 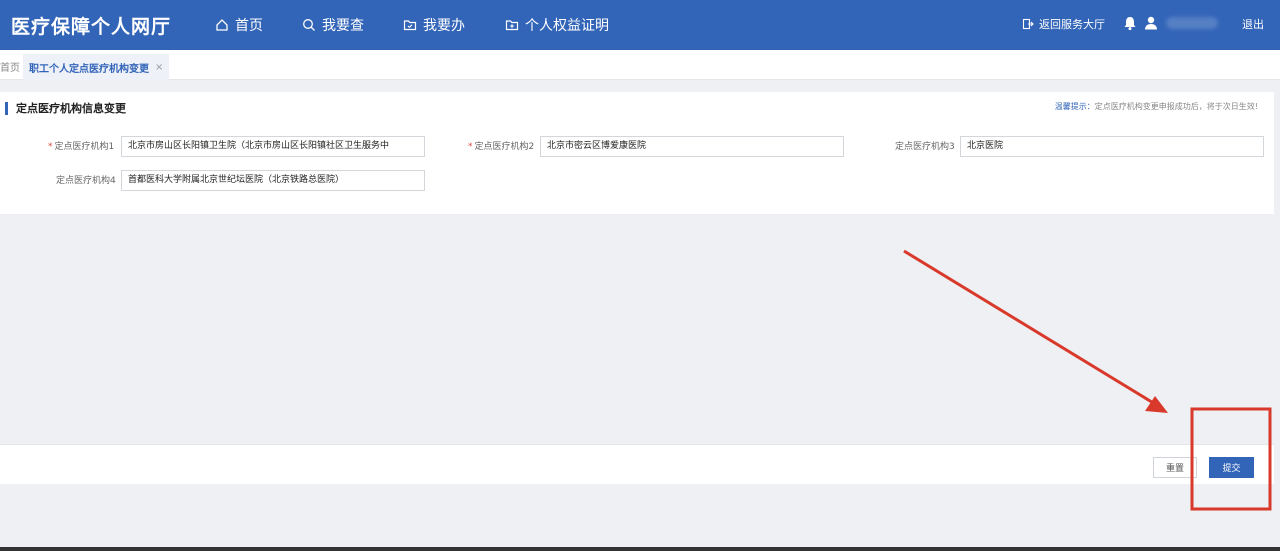 What do you see at coordinates (444, 26) in the screenshot?
I see `nav-handle-label: 我要办` at bounding box center [444, 26].